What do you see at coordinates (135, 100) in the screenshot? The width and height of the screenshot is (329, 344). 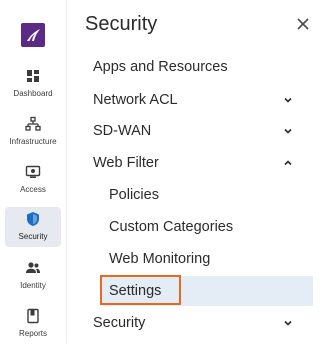 I see `menu-item-label: Network ACL` at bounding box center [135, 100].